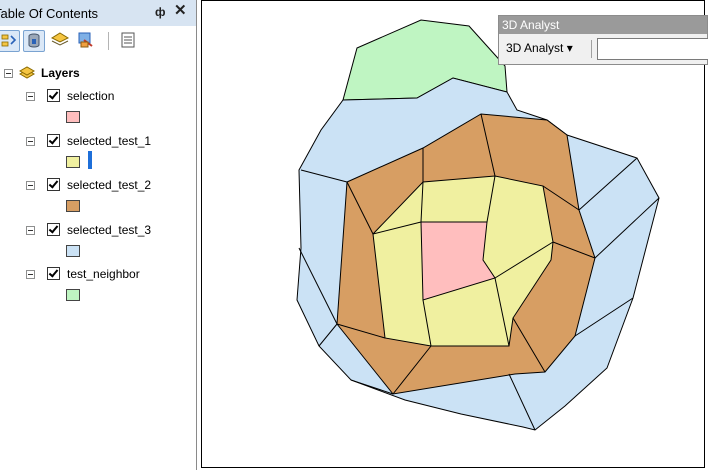  I want to click on list-by-drawing-order-button, so click(10, 41).